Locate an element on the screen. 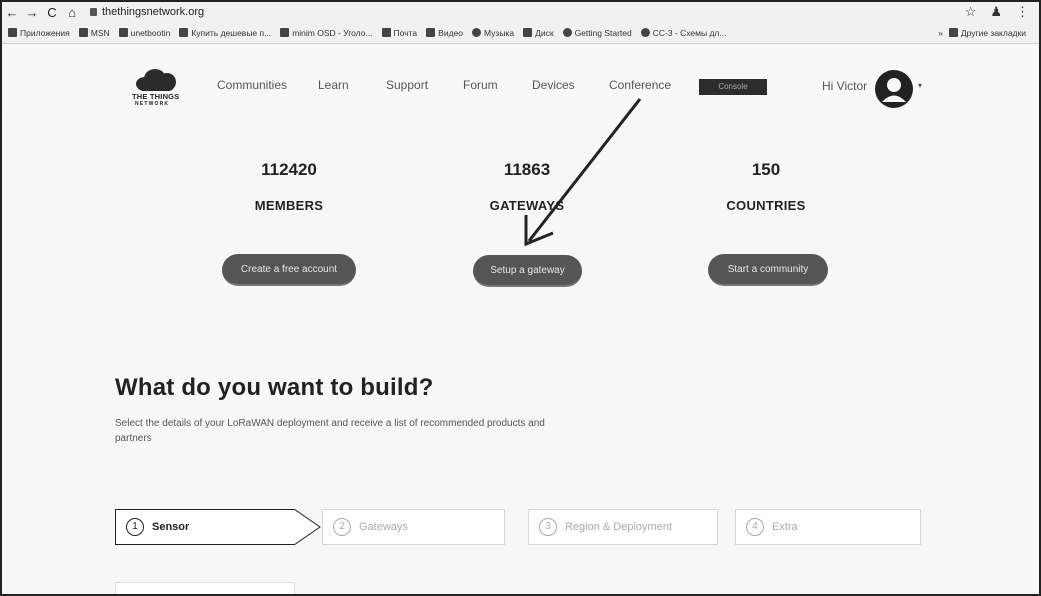 The height and width of the screenshot is (596, 1041). step-extra: 4 Extra is located at coordinates (828, 527).